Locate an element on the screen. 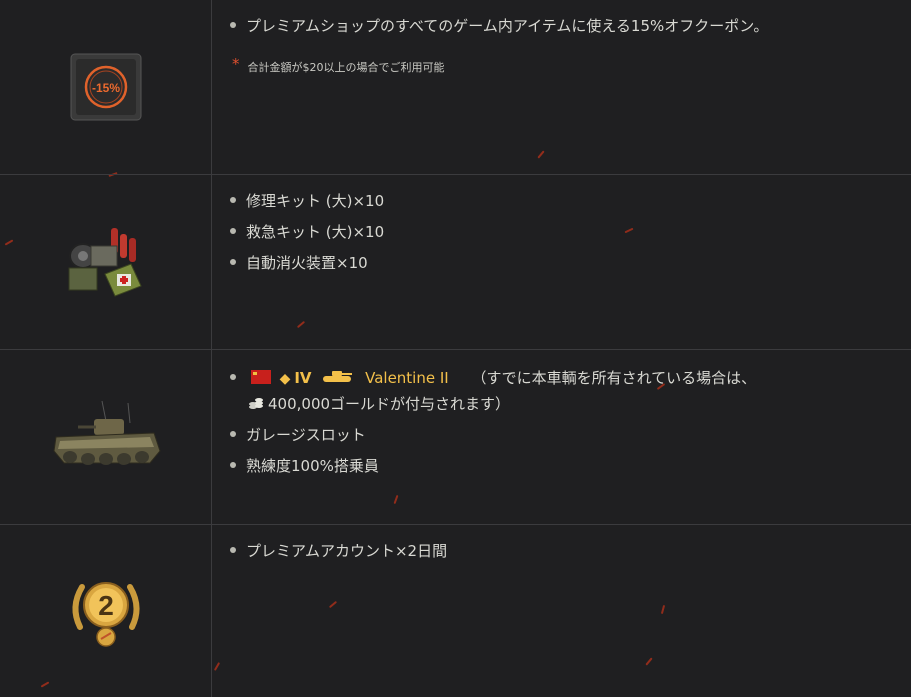 The width and height of the screenshot is (911, 697). list-item: プレミアムショップのすべてのゲーム内アイテムに使える15%オフクーポン。 is located at coordinates (499, 26).